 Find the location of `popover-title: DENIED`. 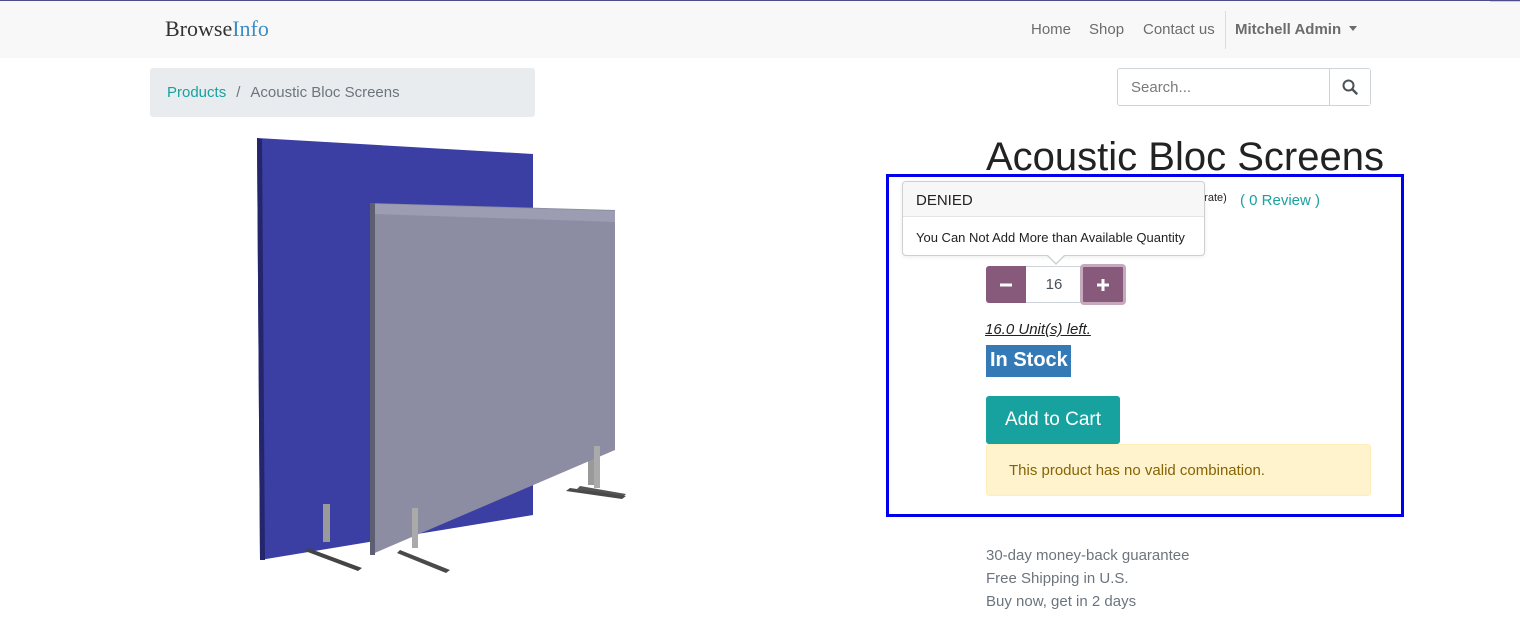

popover-title: DENIED is located at coordinates (1053, 199).